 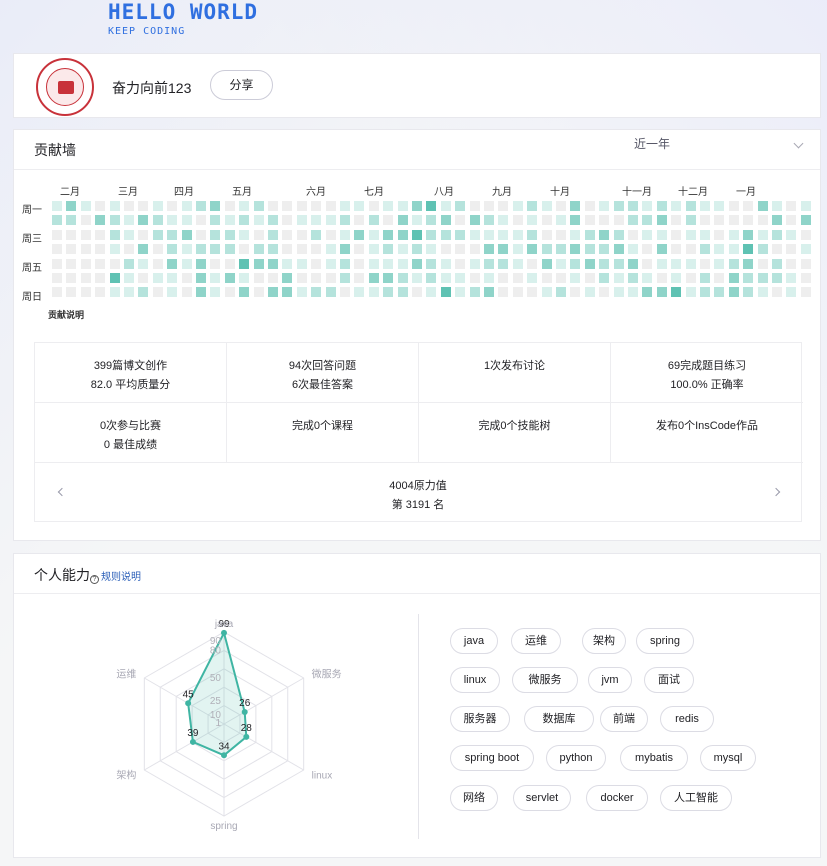 I want to click on skill-tag: python, so click(x=576, y=758).